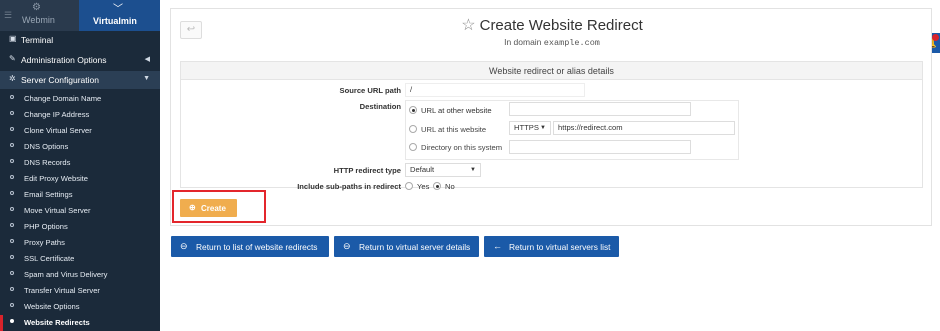 The image size is (940, 331). Describe the element at coordinates (413, 147) in the screenshot. I see `dest-dir-radio` at that location.